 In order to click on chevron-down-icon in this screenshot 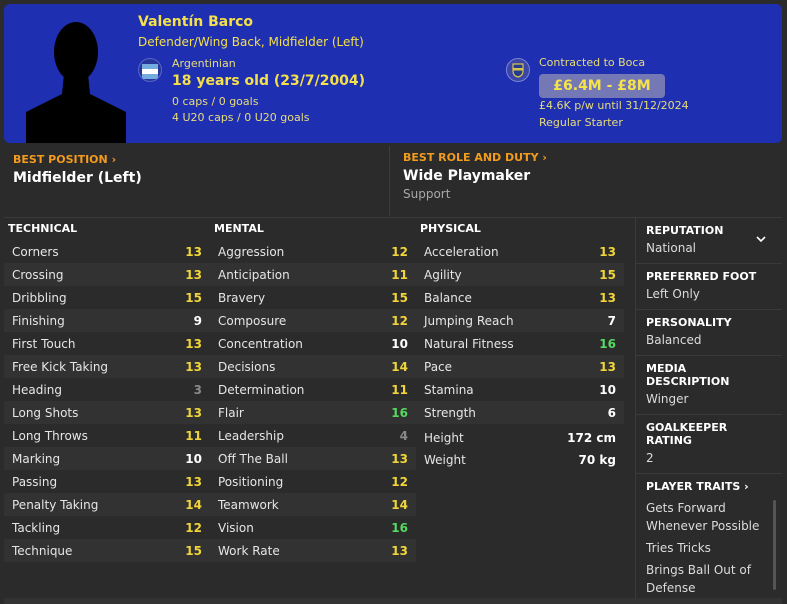, I will do `click(761, 239)`.